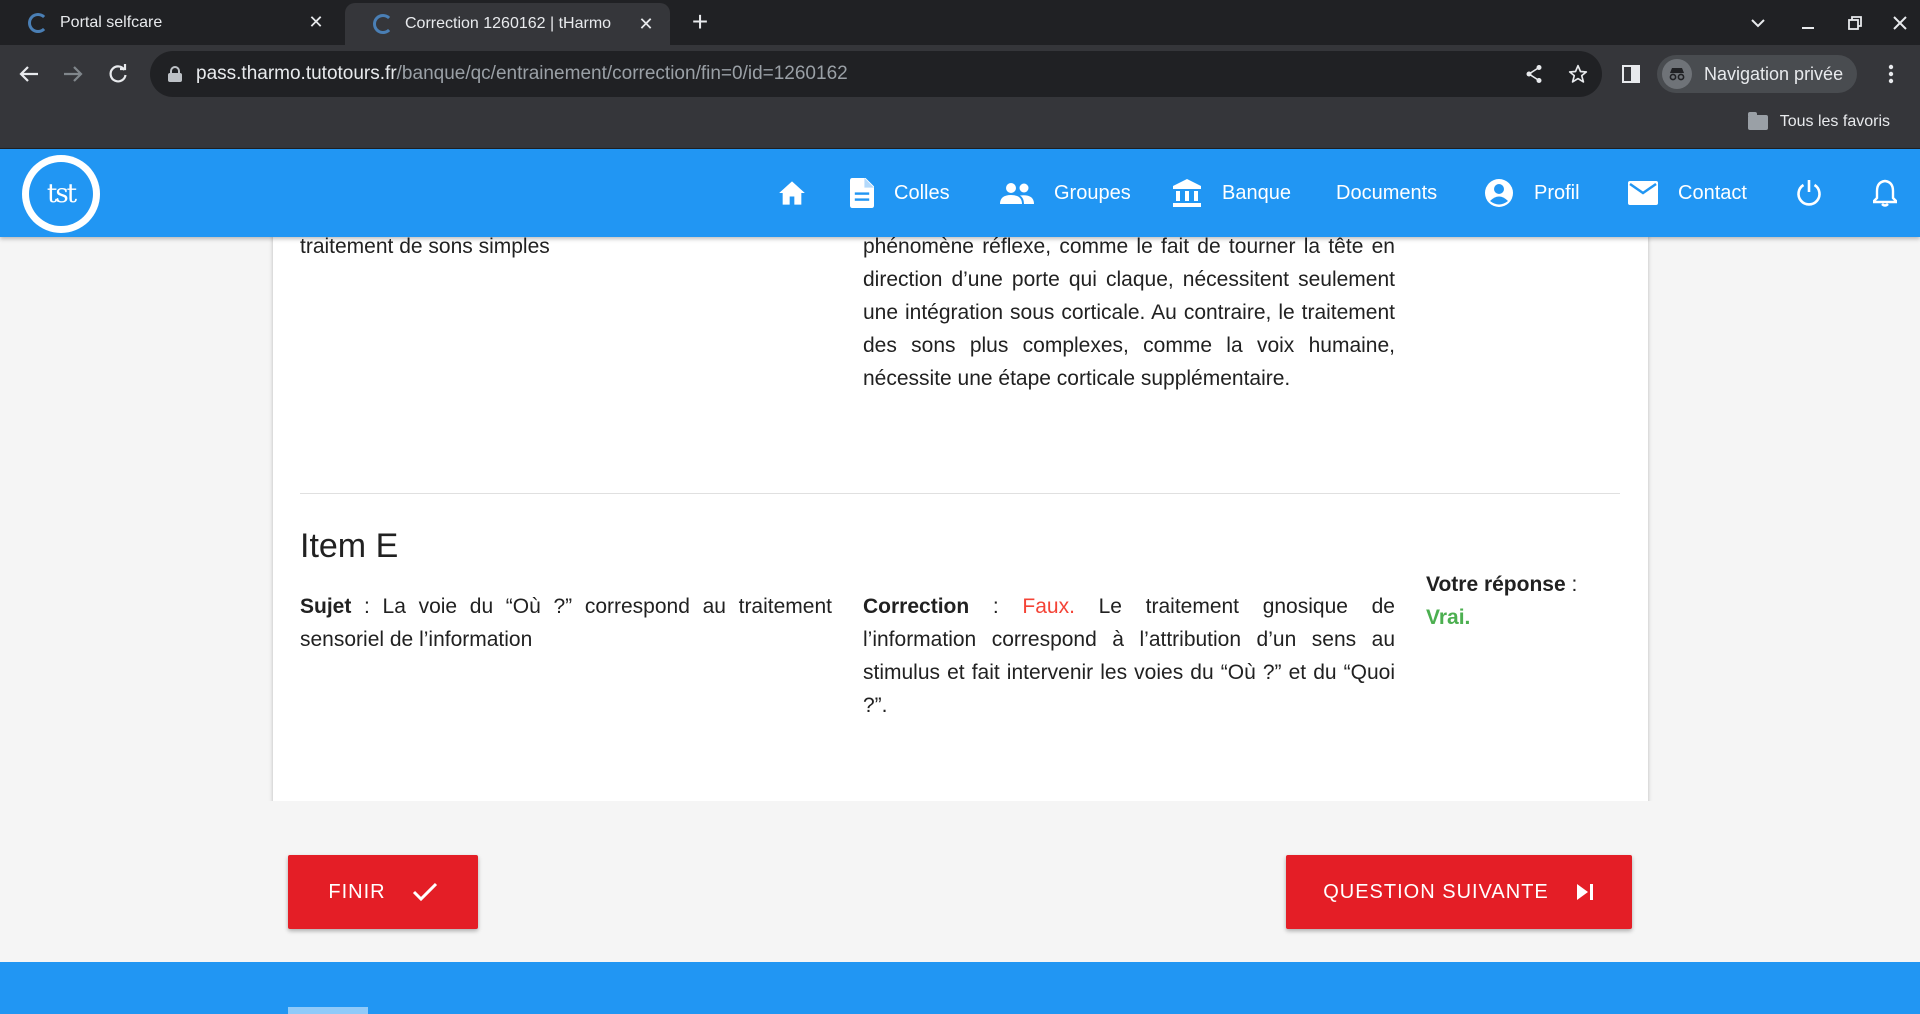 Image resolution: width=1920 pixels, height=1014 pixels. Describe the element at coordinates (1585, 892) in the screenshot. I see `skip-next-icon` at that location.